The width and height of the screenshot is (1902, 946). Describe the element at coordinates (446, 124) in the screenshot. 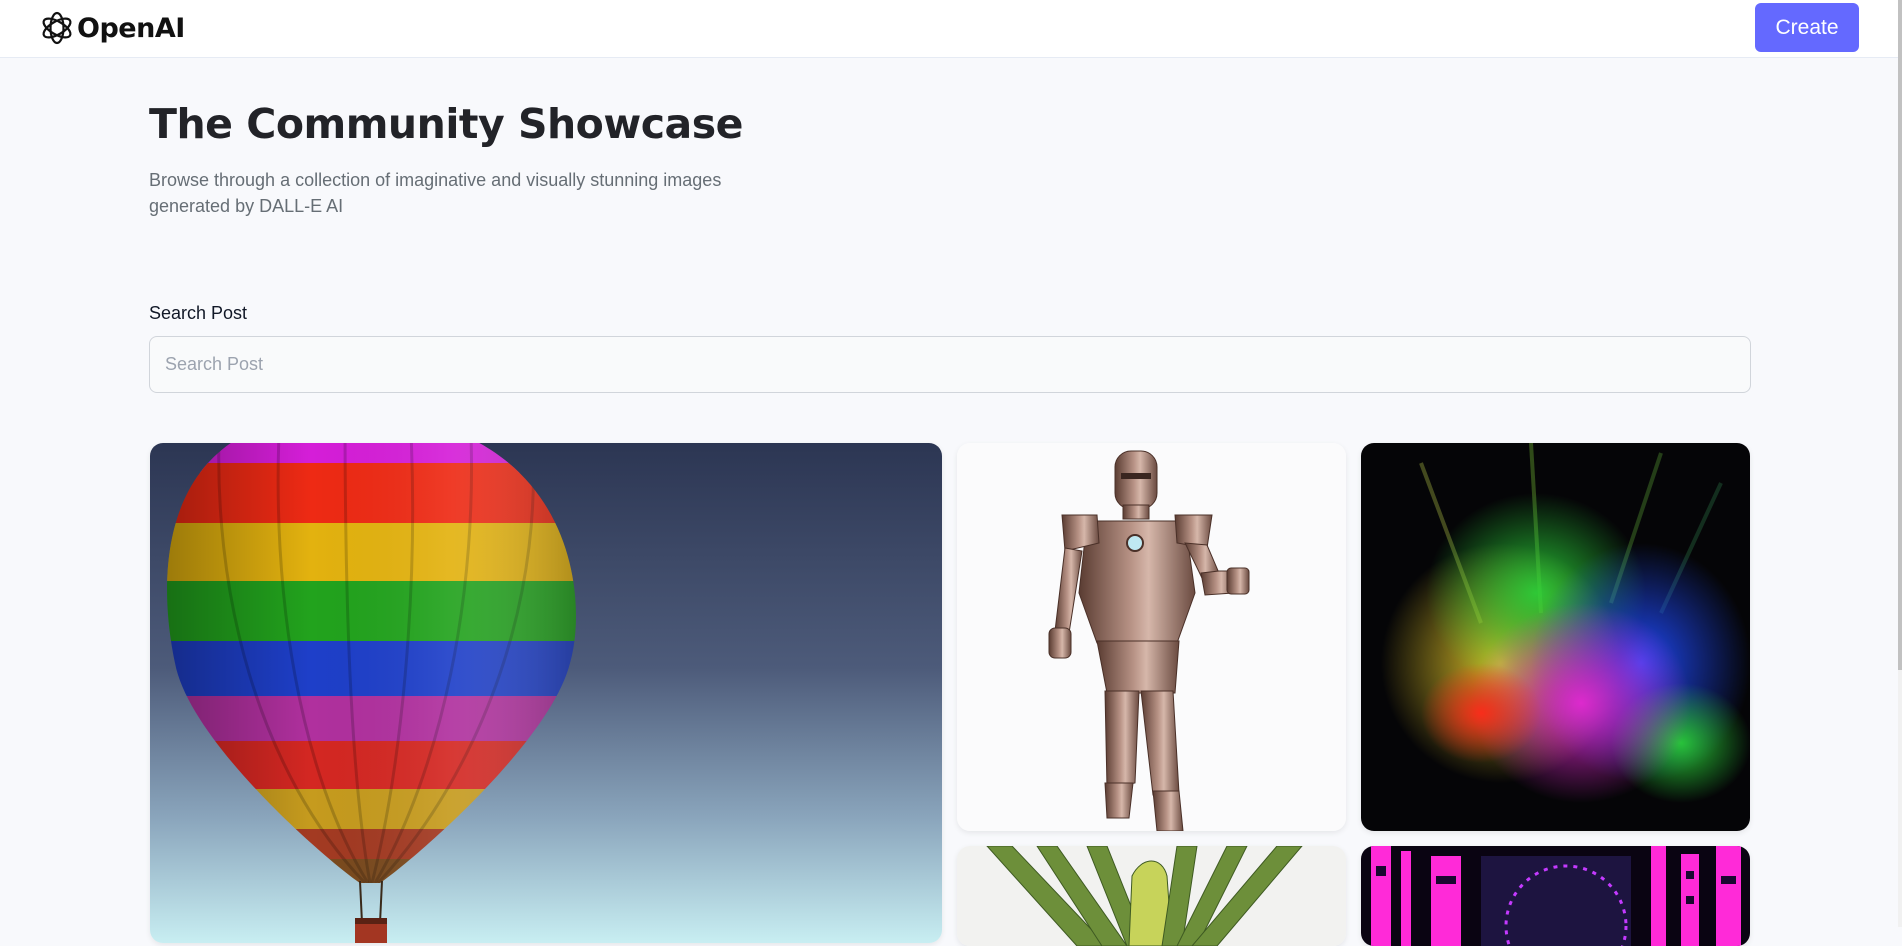

I see `page-title: The Community Showcase` at that location.